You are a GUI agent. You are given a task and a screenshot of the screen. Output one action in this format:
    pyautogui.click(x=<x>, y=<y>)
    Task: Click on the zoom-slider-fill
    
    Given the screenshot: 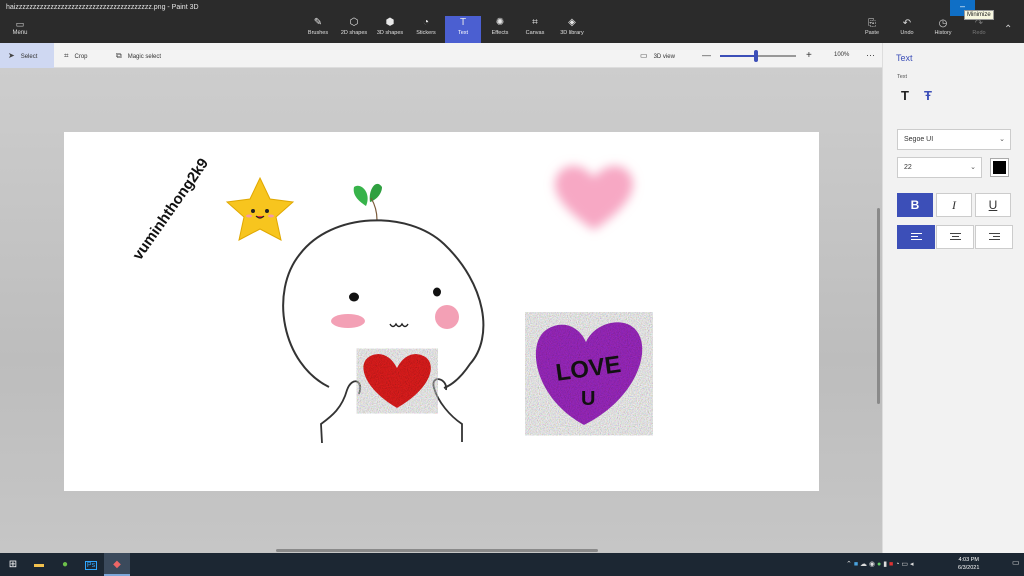 What is the action you would take?
    pyautogui.click(x=738, y=56)
    